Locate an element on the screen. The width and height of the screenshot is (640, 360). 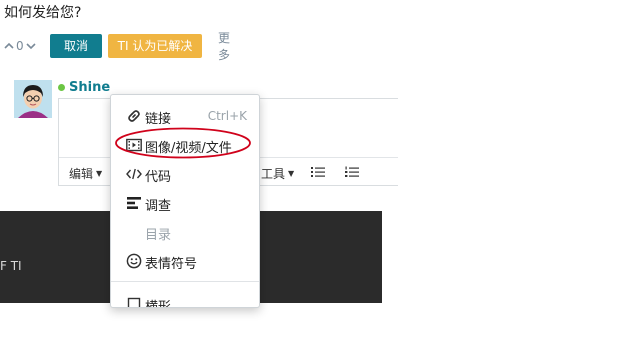
user-name-label: Shine is located at coordinates (90, 87).